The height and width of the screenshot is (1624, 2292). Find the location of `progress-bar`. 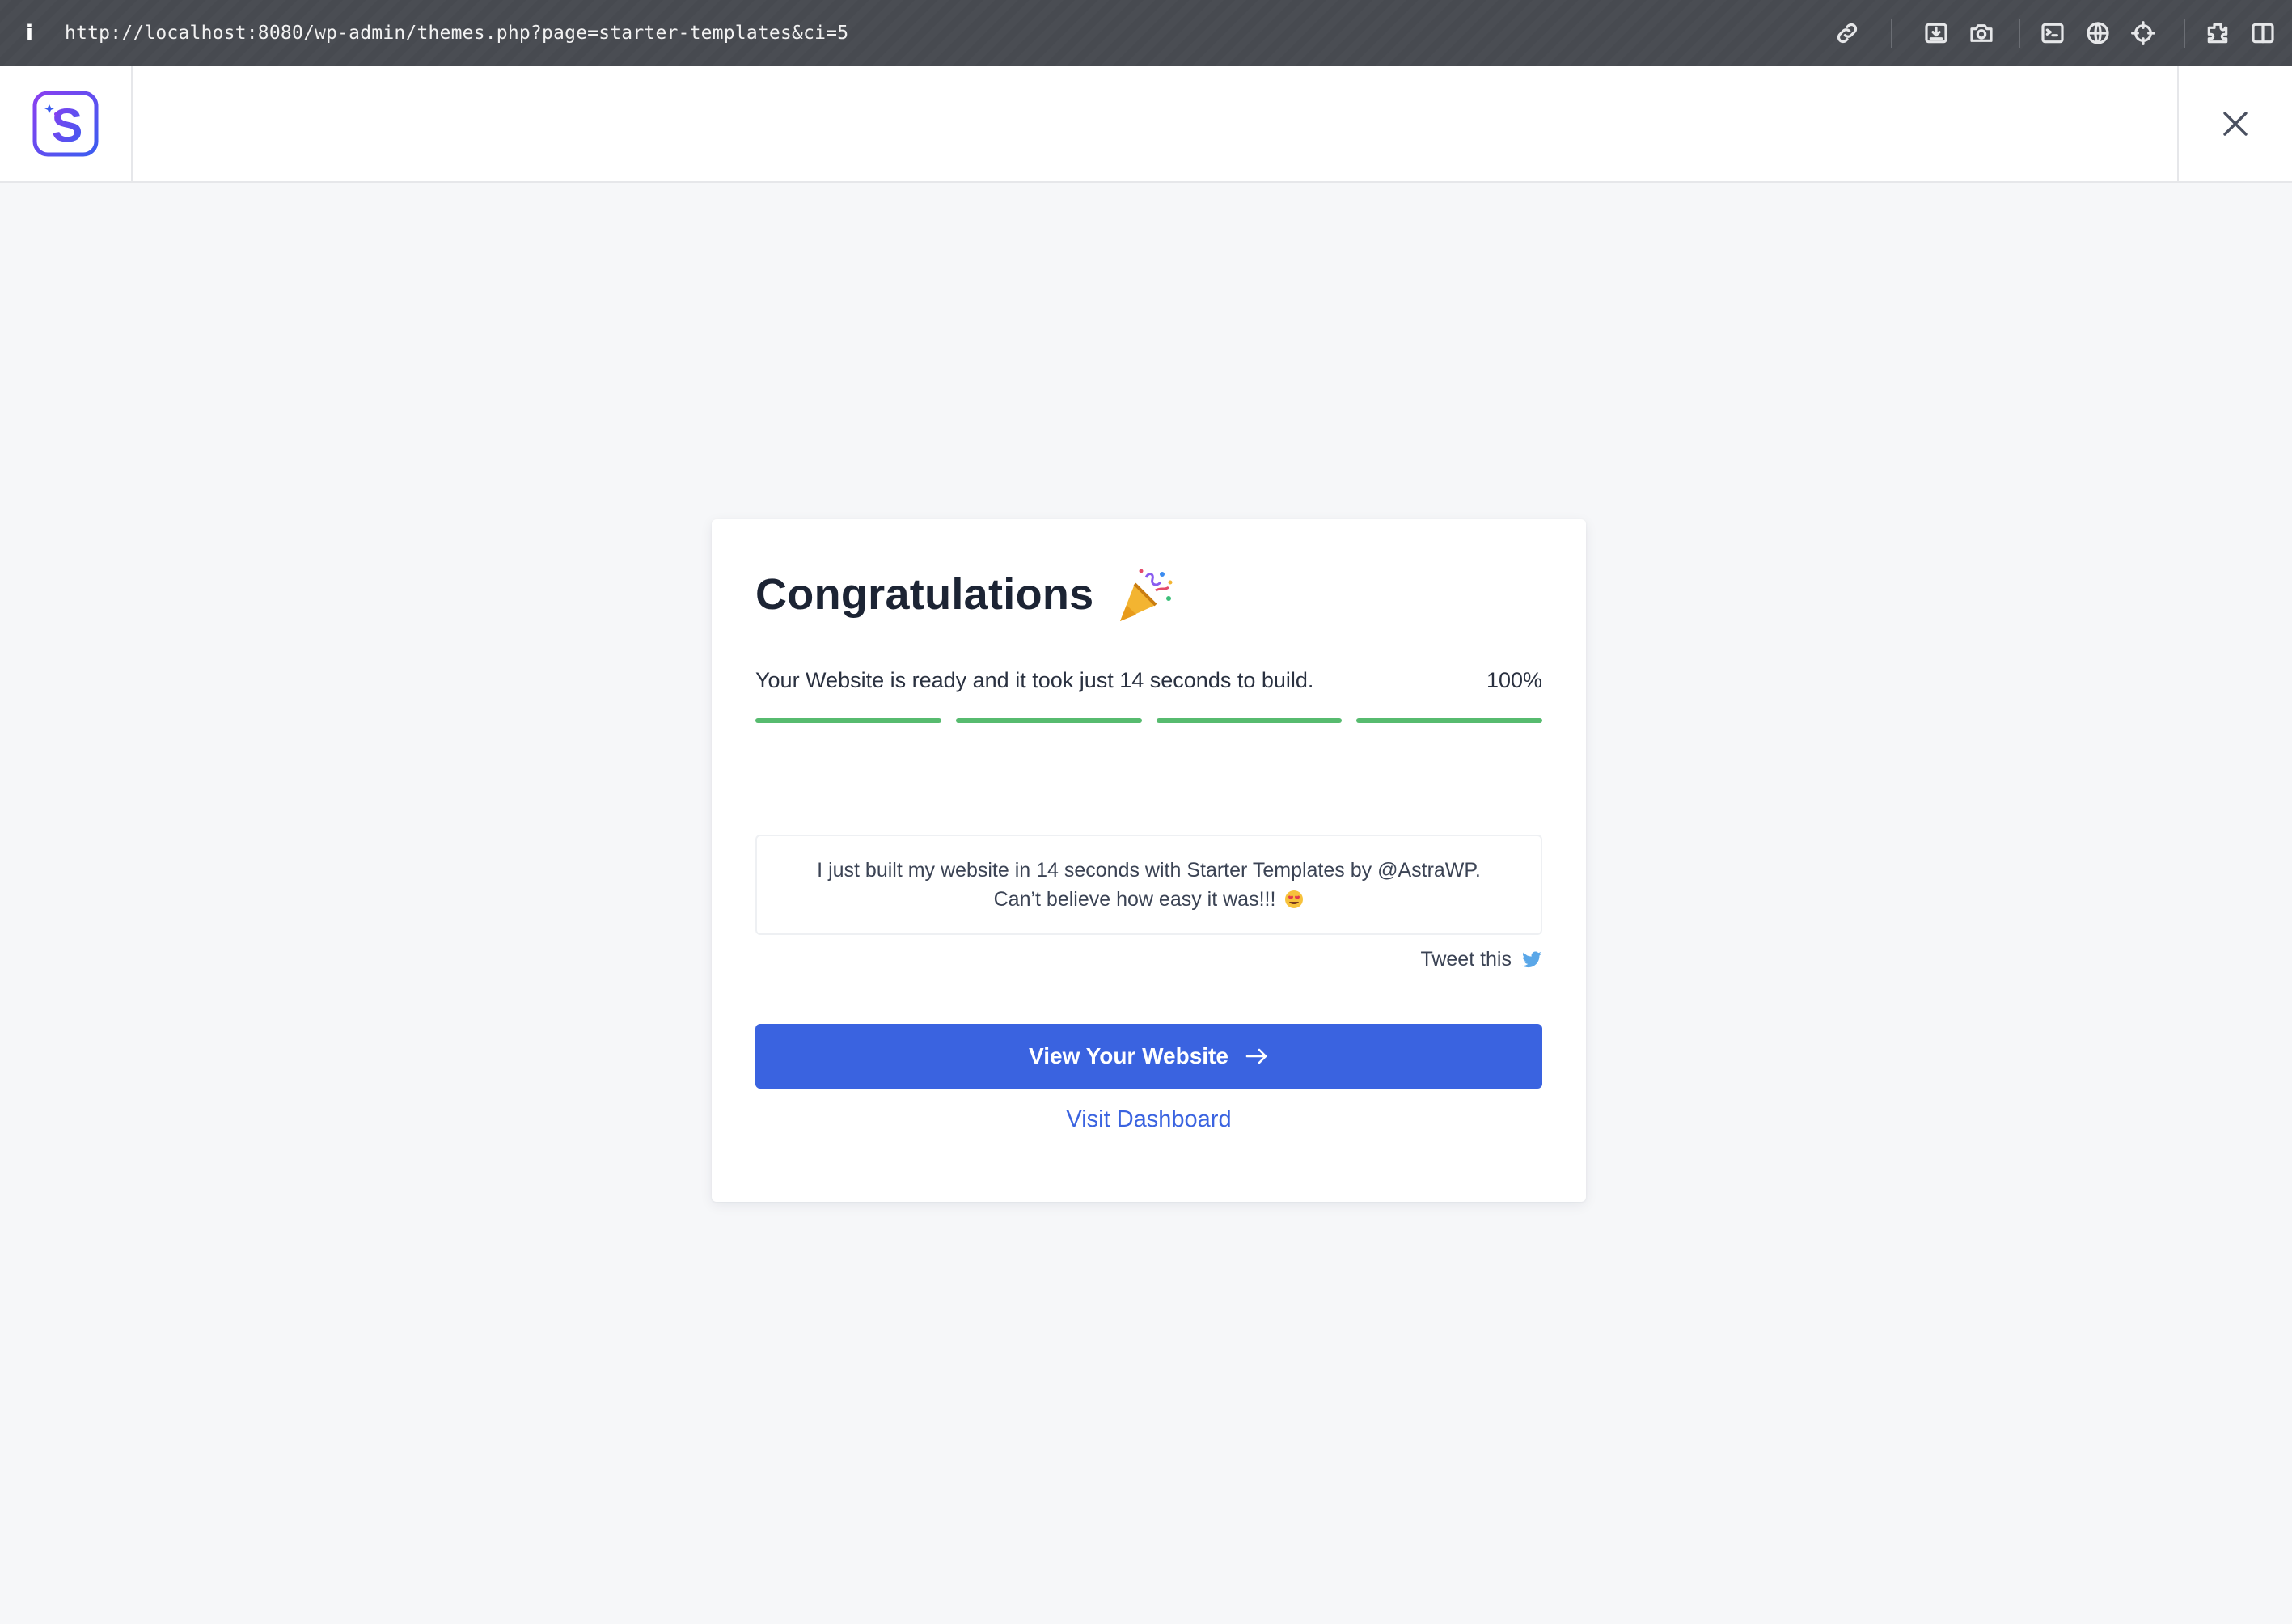

progress-bar is located at coordinates (1149, 720).